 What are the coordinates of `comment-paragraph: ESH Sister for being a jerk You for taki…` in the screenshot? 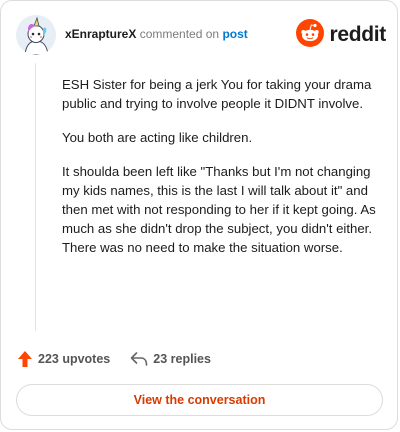 It's located at (217, 94).